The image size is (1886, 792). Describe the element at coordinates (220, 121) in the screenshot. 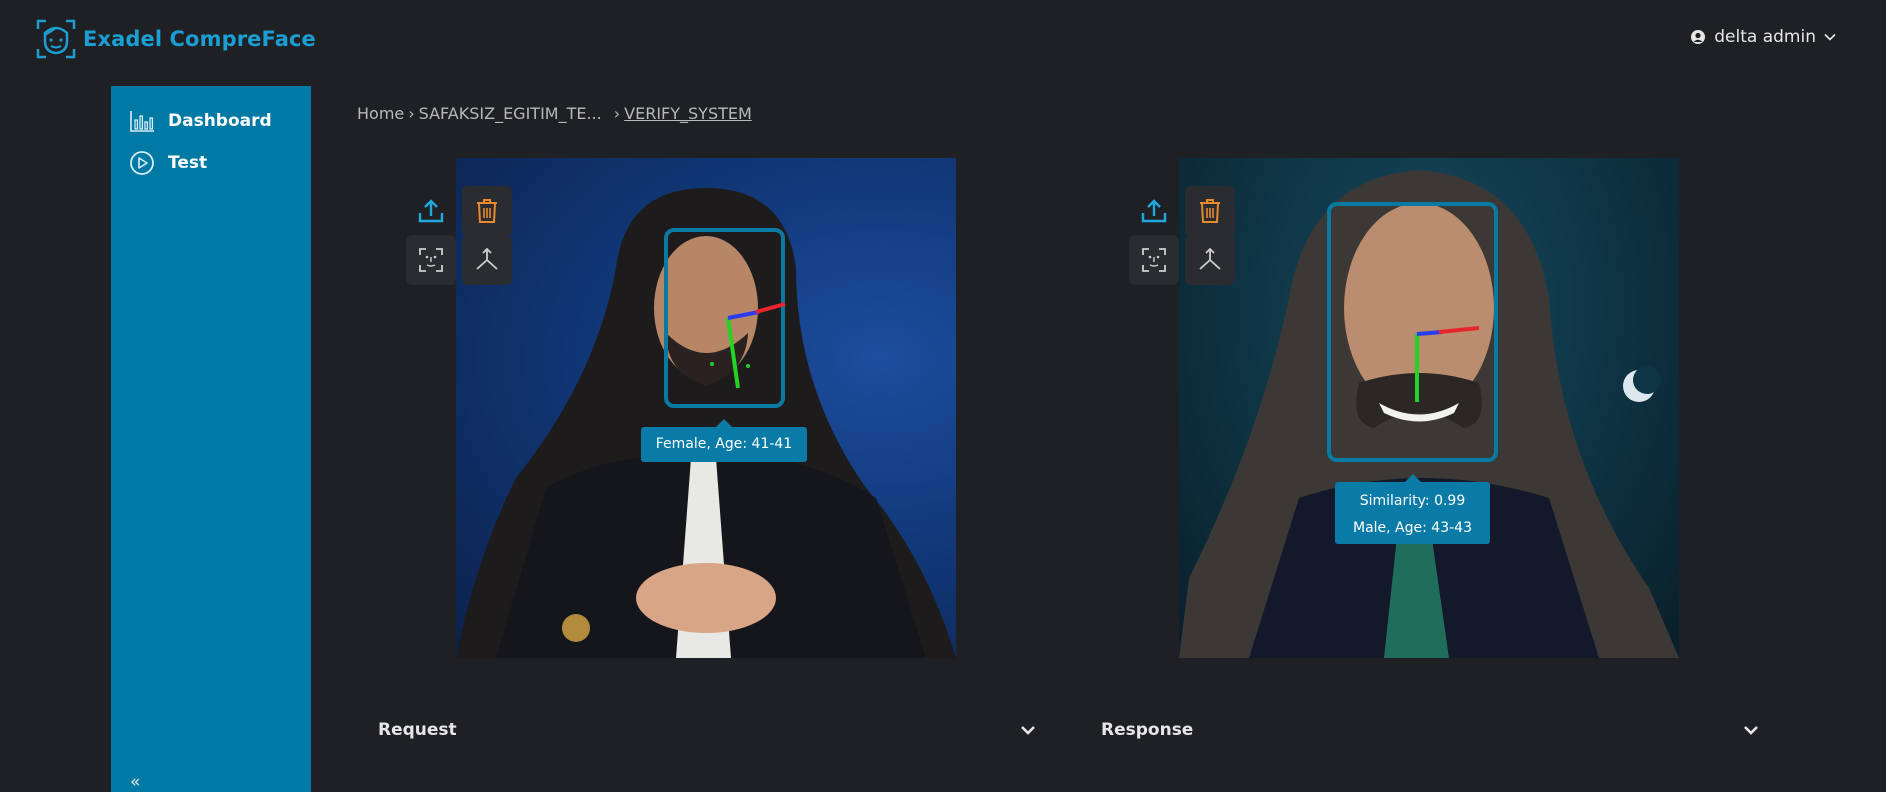

I see `sidebar-item-label: Dashboard` at that location.